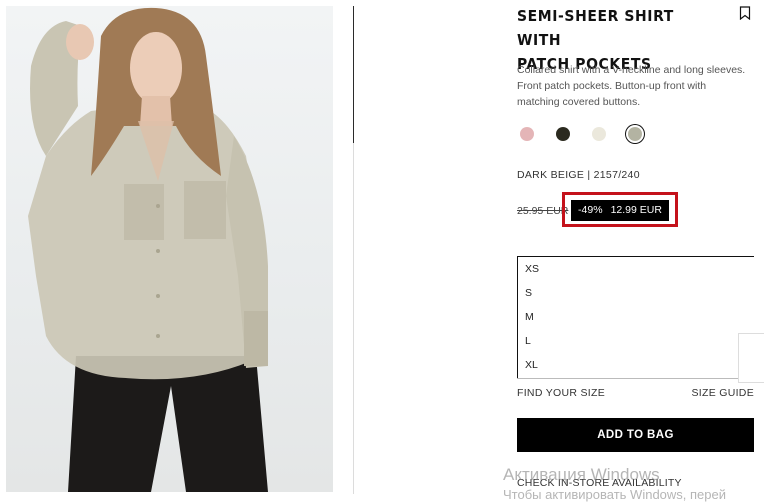 The image size is (764, 502). I want to click on new-price: 12.99 EUR, so click(636, 210).